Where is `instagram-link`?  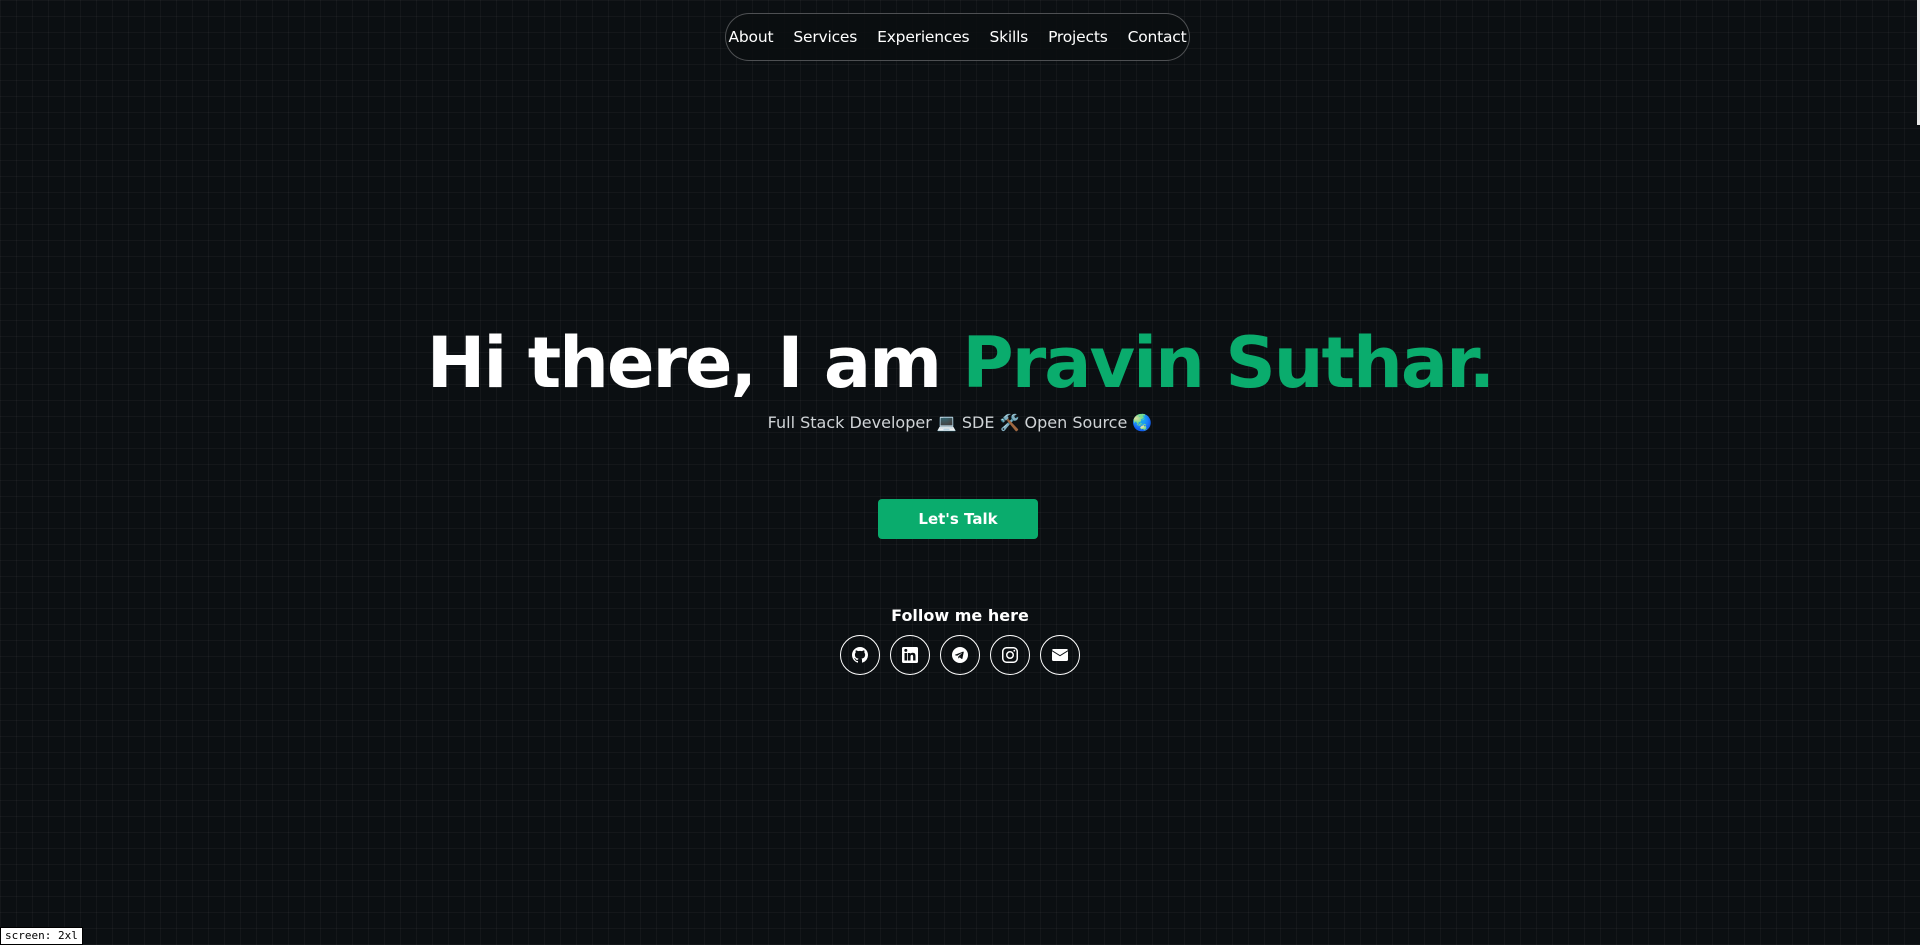 instagram-link is located at coordinates (1010, 655).